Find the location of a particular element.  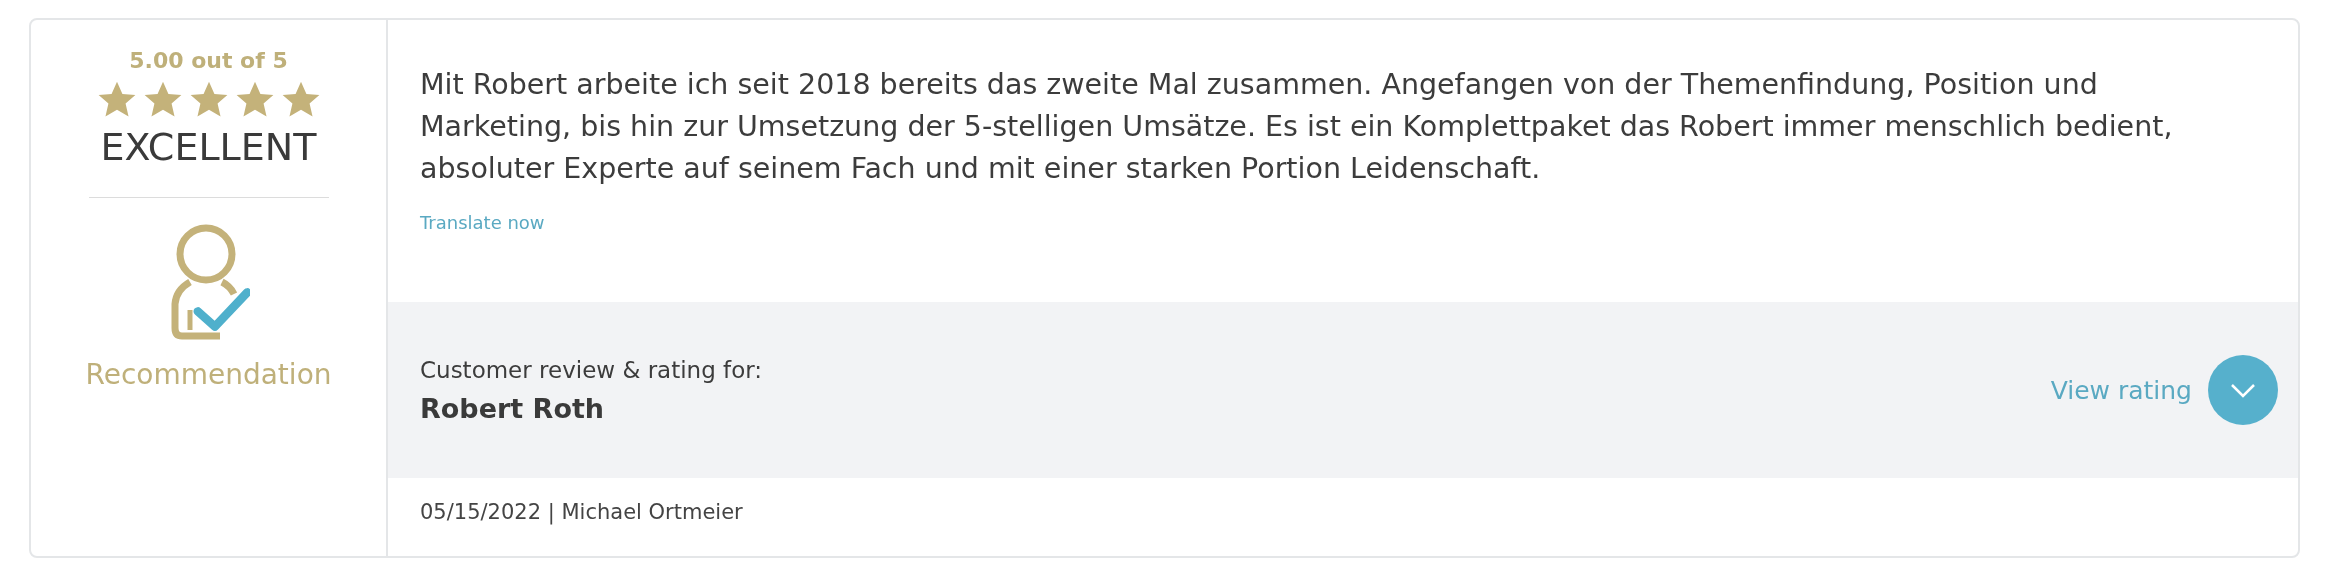

review-for-label: Customer review & rating for: is located at coordinates (591, 369).